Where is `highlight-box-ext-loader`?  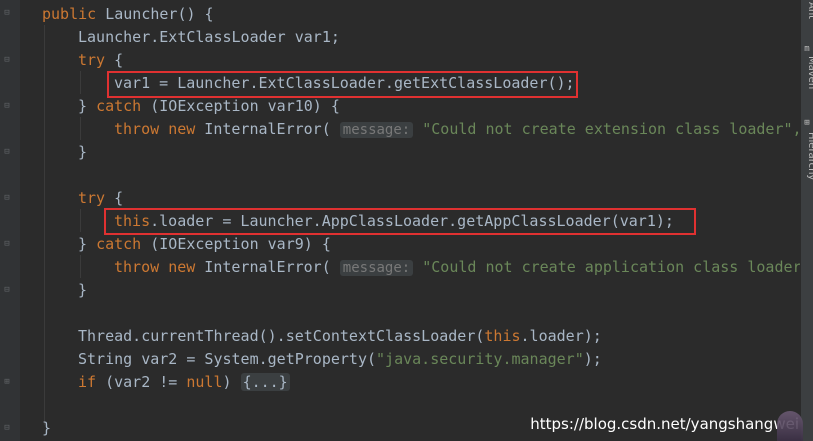 highlight-box-ext-loader is located at coordinates (342, 84).